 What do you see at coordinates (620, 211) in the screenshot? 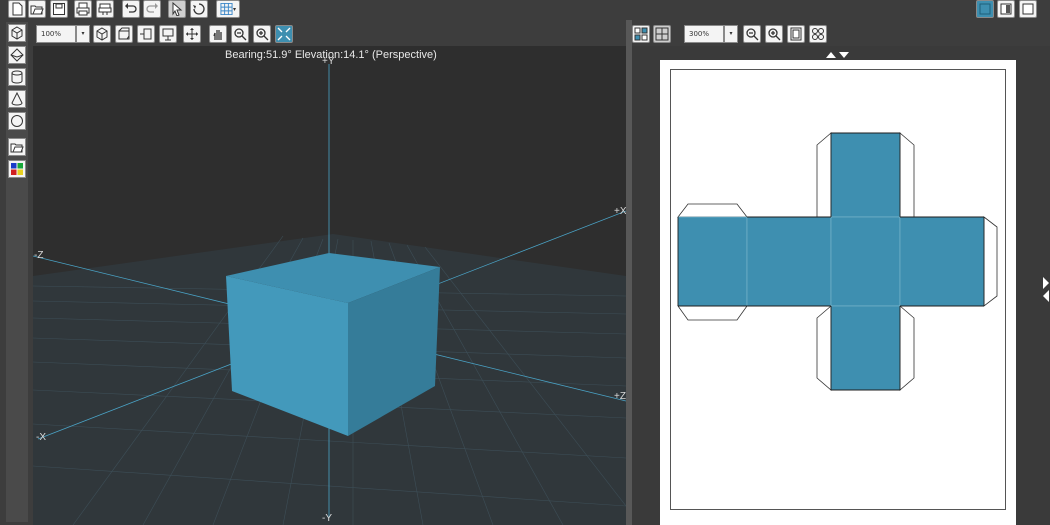
I see `axis-label-plus-x: +X` at bounding box center [620, 211].